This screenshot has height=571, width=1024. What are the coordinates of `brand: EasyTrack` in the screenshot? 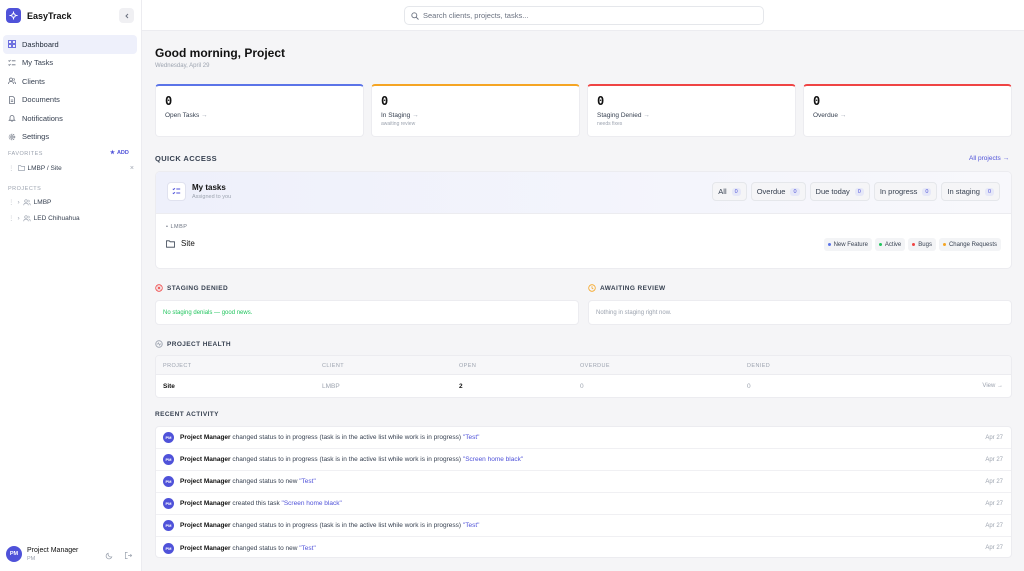 It's located at (39, 15).